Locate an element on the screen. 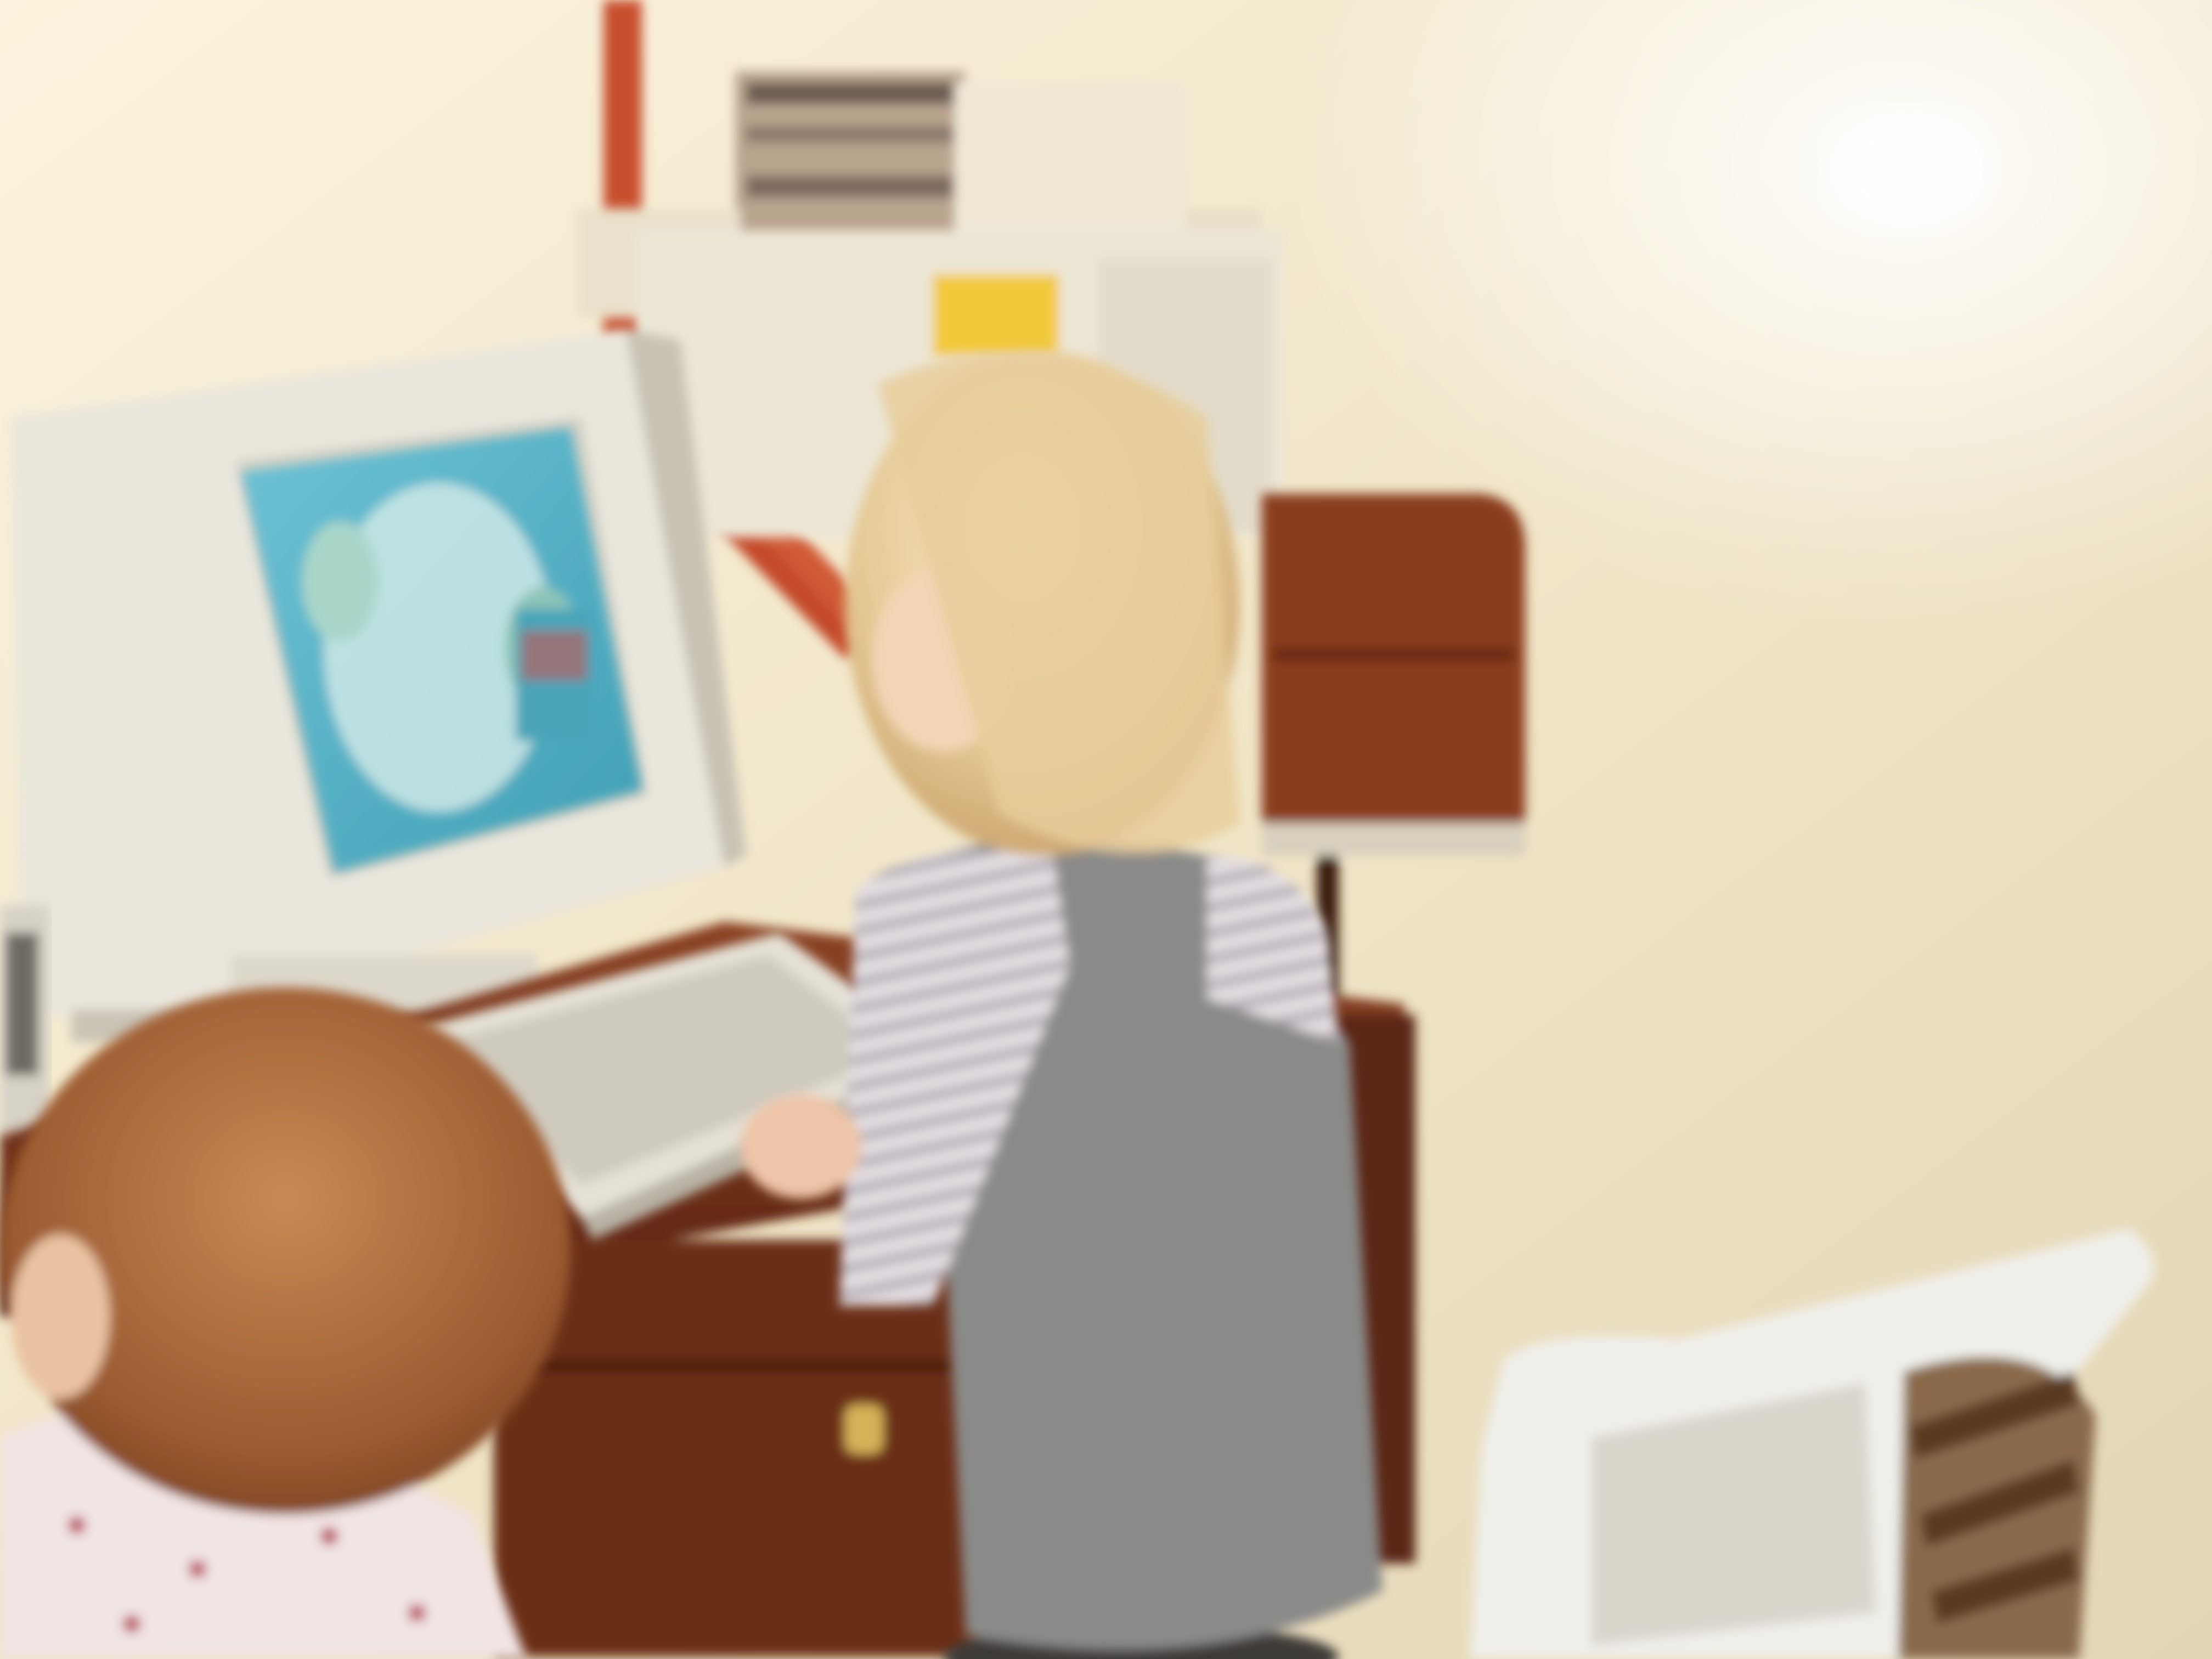 Image resolution: width=2212 pixels, height=1659 pixels. blond-child-hand is located at coordinates (801, 1146).